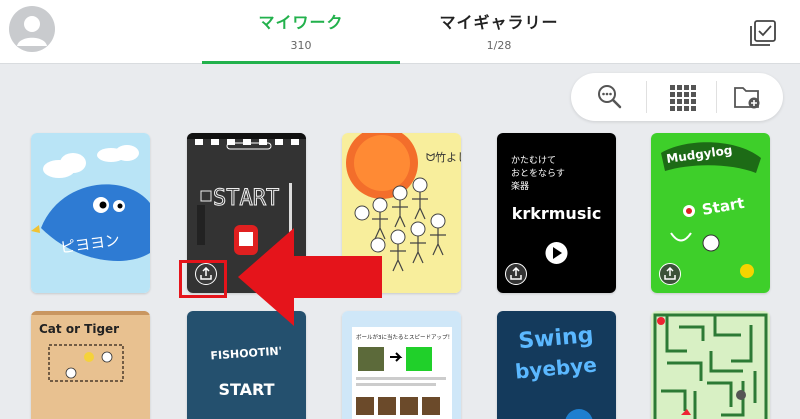 This screenshot has width=800, height=419. What do you see at coordinates (32, 29) in the screenshot?
I see `user-avatar-icon` at bounding box center [32, 29].